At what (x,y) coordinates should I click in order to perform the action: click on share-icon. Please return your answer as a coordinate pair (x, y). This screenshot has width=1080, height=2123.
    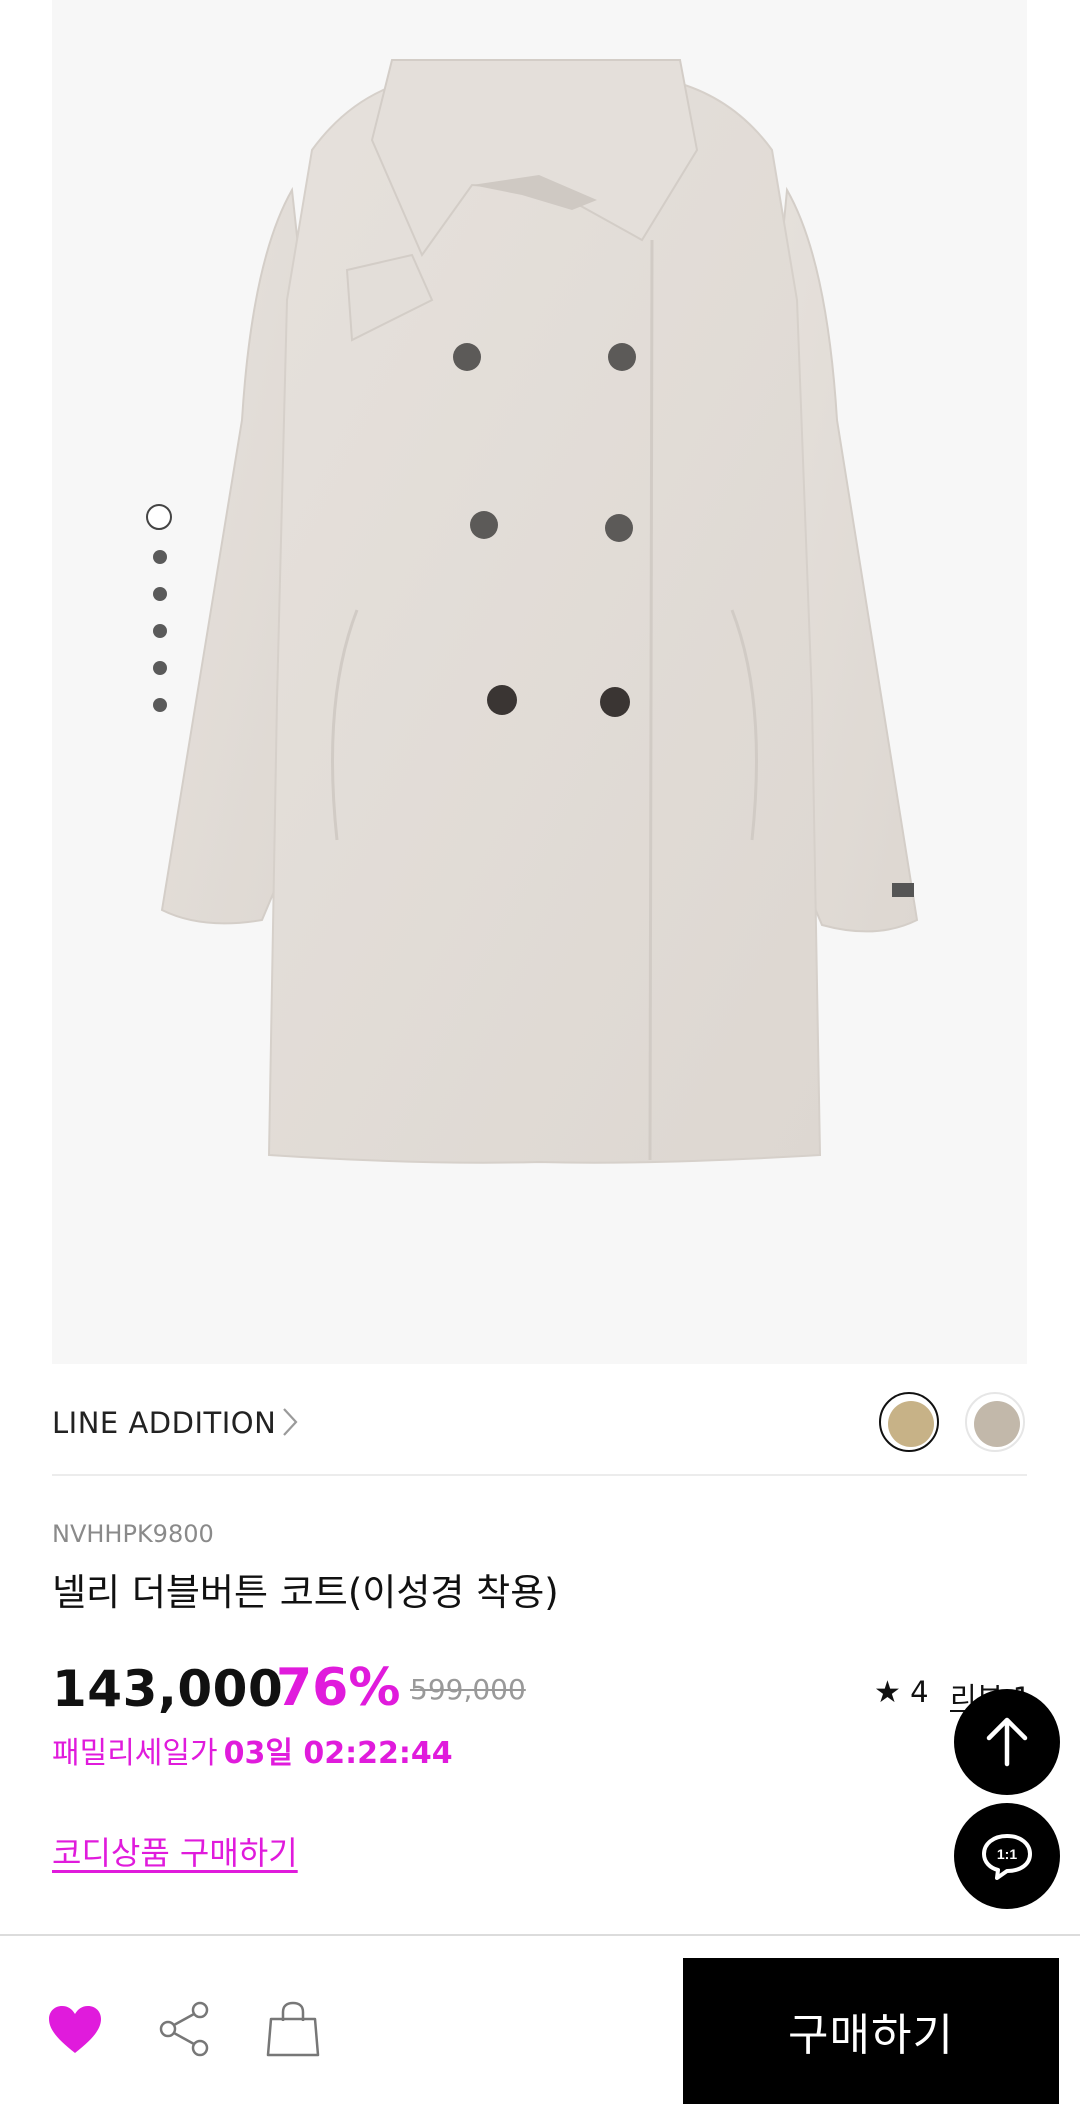
    Looking at the image, I should click on (184, 2029).